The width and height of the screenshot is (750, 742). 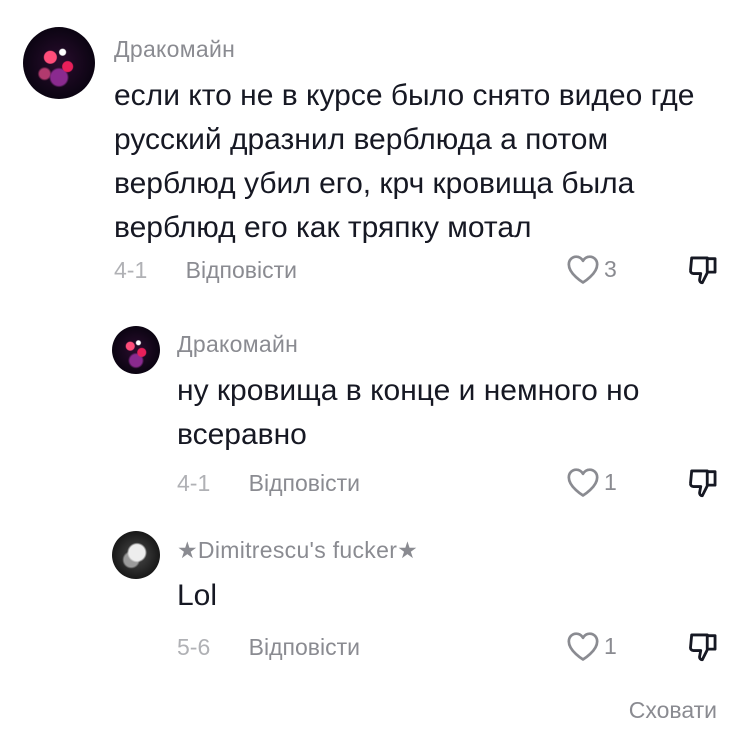 I want to click on hide-replies-button: Сховати, so click(x=673, y=710).